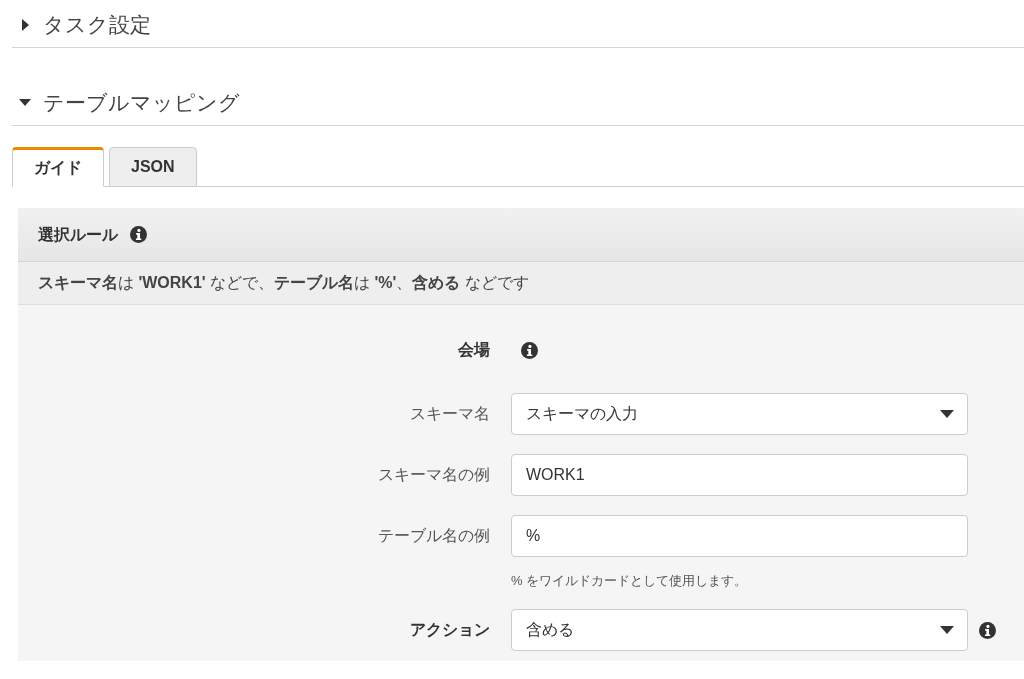 The width and height of the screenshot is (1024, 679). Describe the element at coordinates (739, 630) in the screenshot. I see `dropdown: 含める` at that location.